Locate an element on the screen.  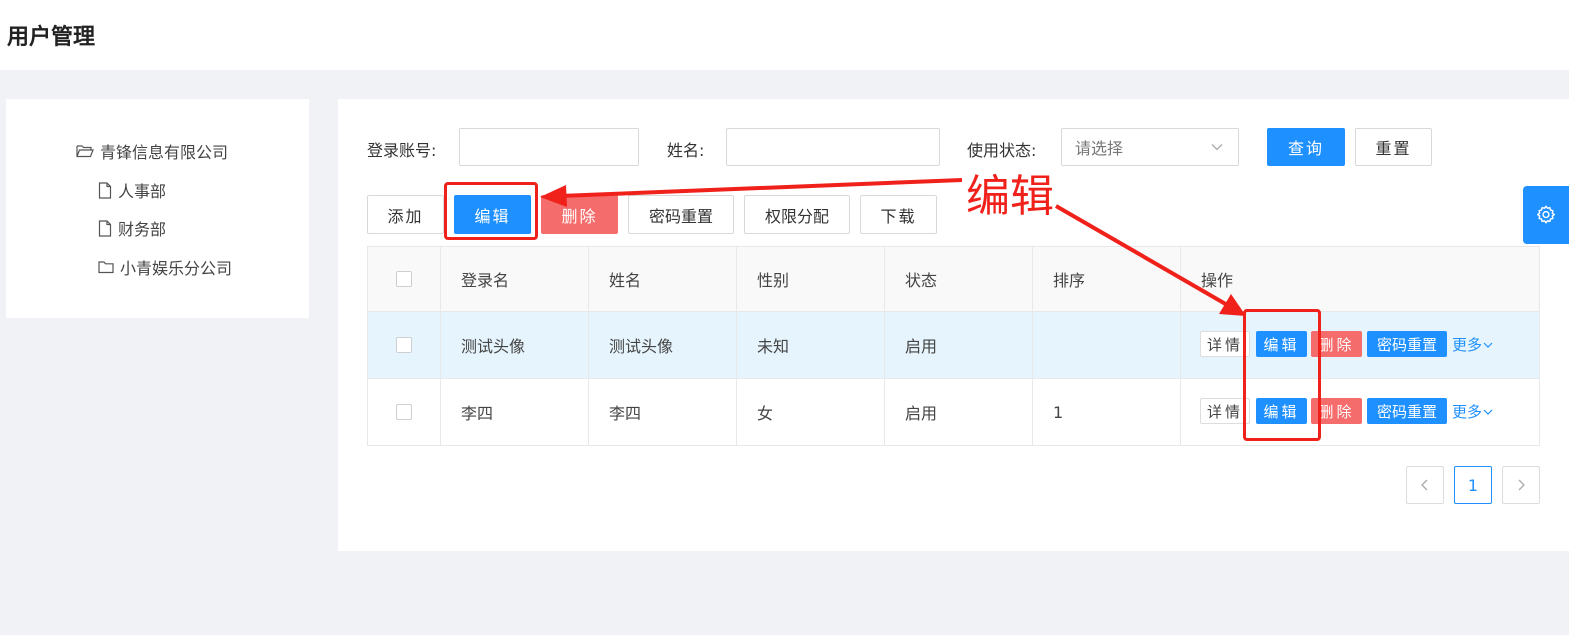
header-checkbox-cell is located at coordinates (404, 279).